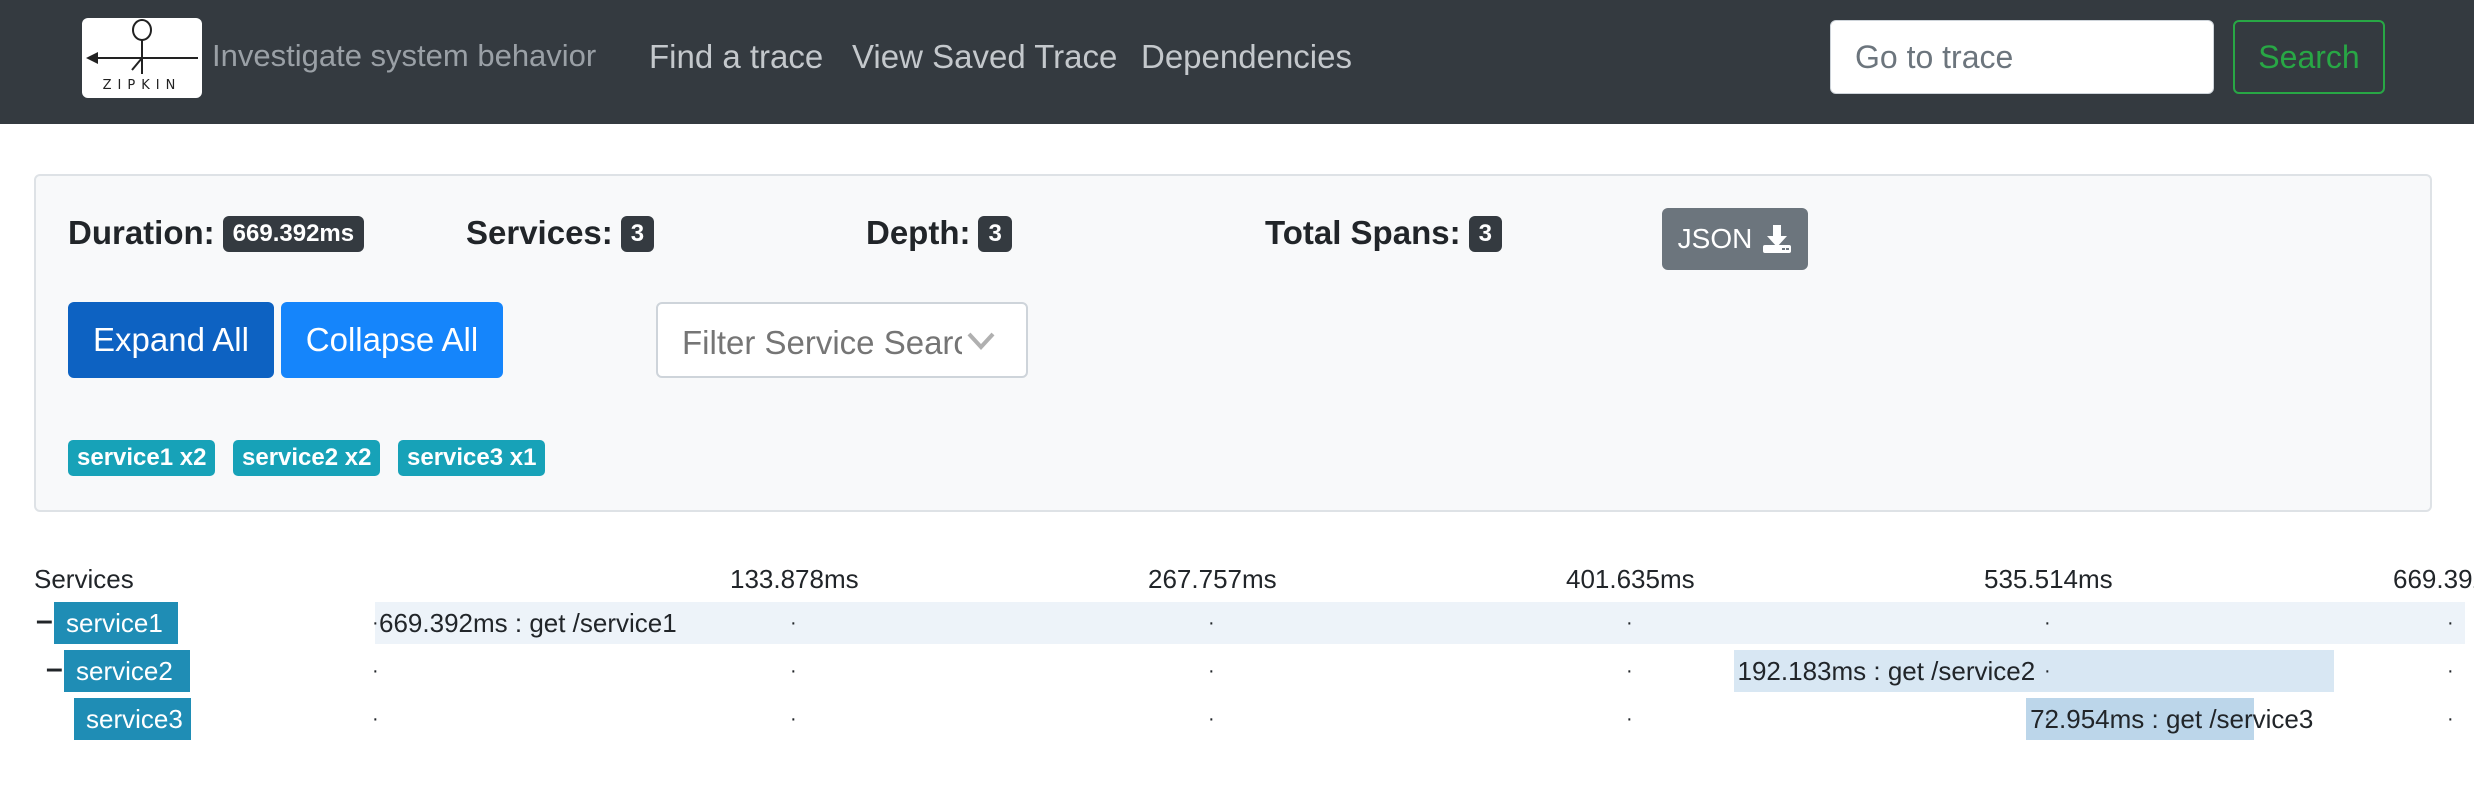 The height and width of the screenshot is (792, 2474). Describe the element at coordinates (1630, 579) in the screenshot. I see `tick-label: 401.635ms` at that location.